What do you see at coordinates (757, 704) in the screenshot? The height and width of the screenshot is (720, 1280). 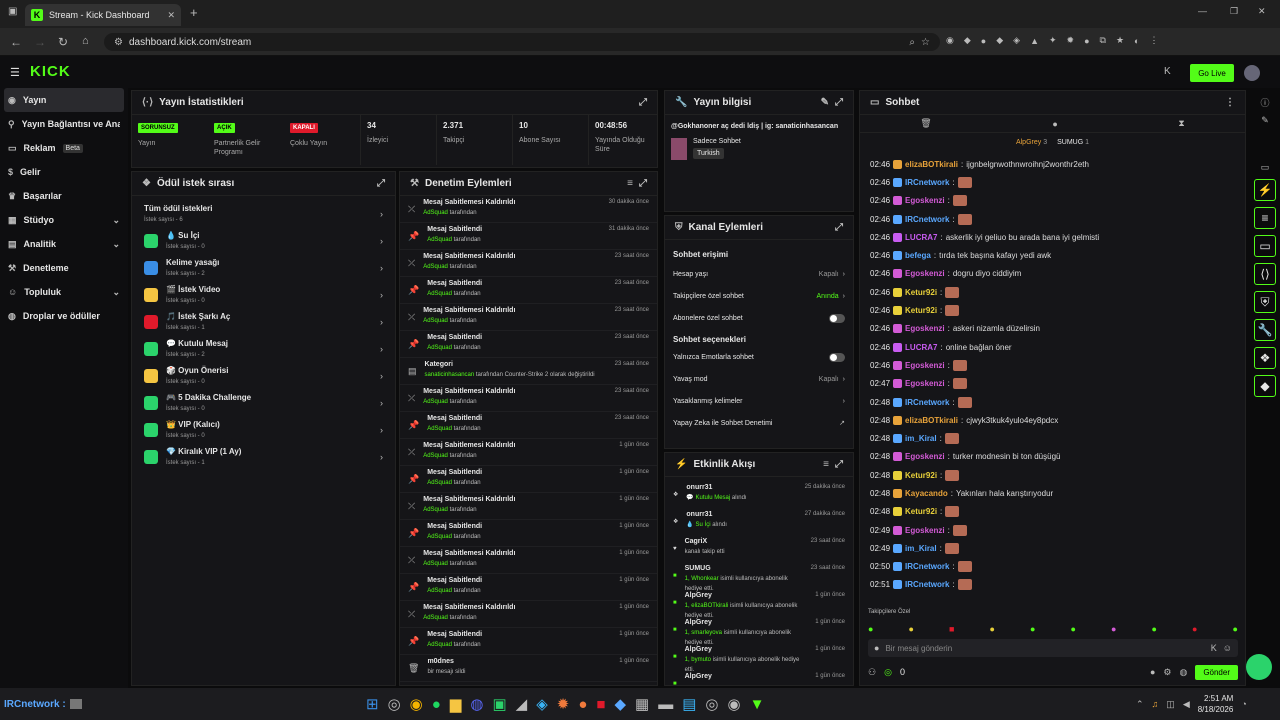 I see `app-icon: ▼` at bounding box center [757, 704].